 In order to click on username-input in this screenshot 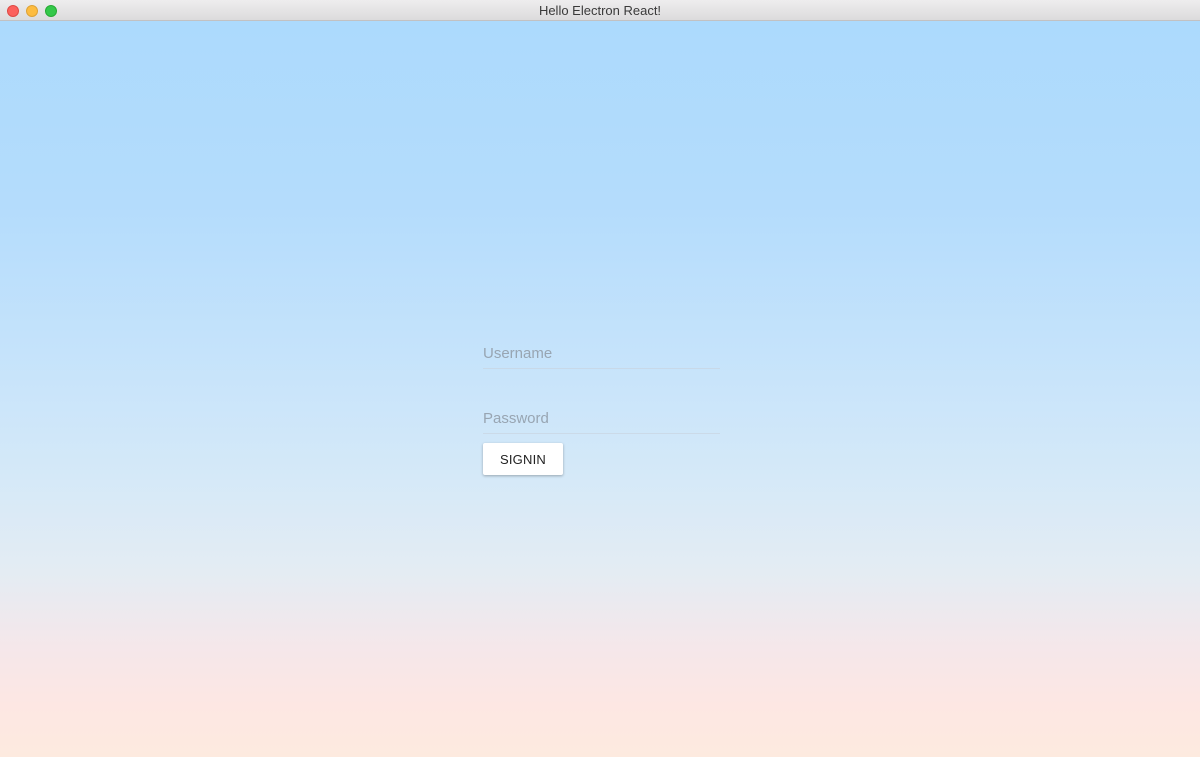, I will do `click(601, 353)`.